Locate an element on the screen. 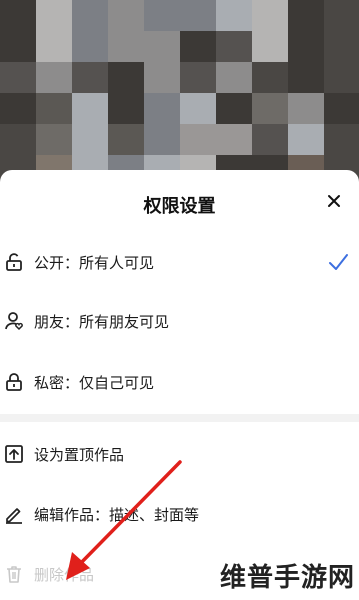 Image resolution: width=359 pixels, height=600 pixels. close-icon is located at coordinates (334, 201).